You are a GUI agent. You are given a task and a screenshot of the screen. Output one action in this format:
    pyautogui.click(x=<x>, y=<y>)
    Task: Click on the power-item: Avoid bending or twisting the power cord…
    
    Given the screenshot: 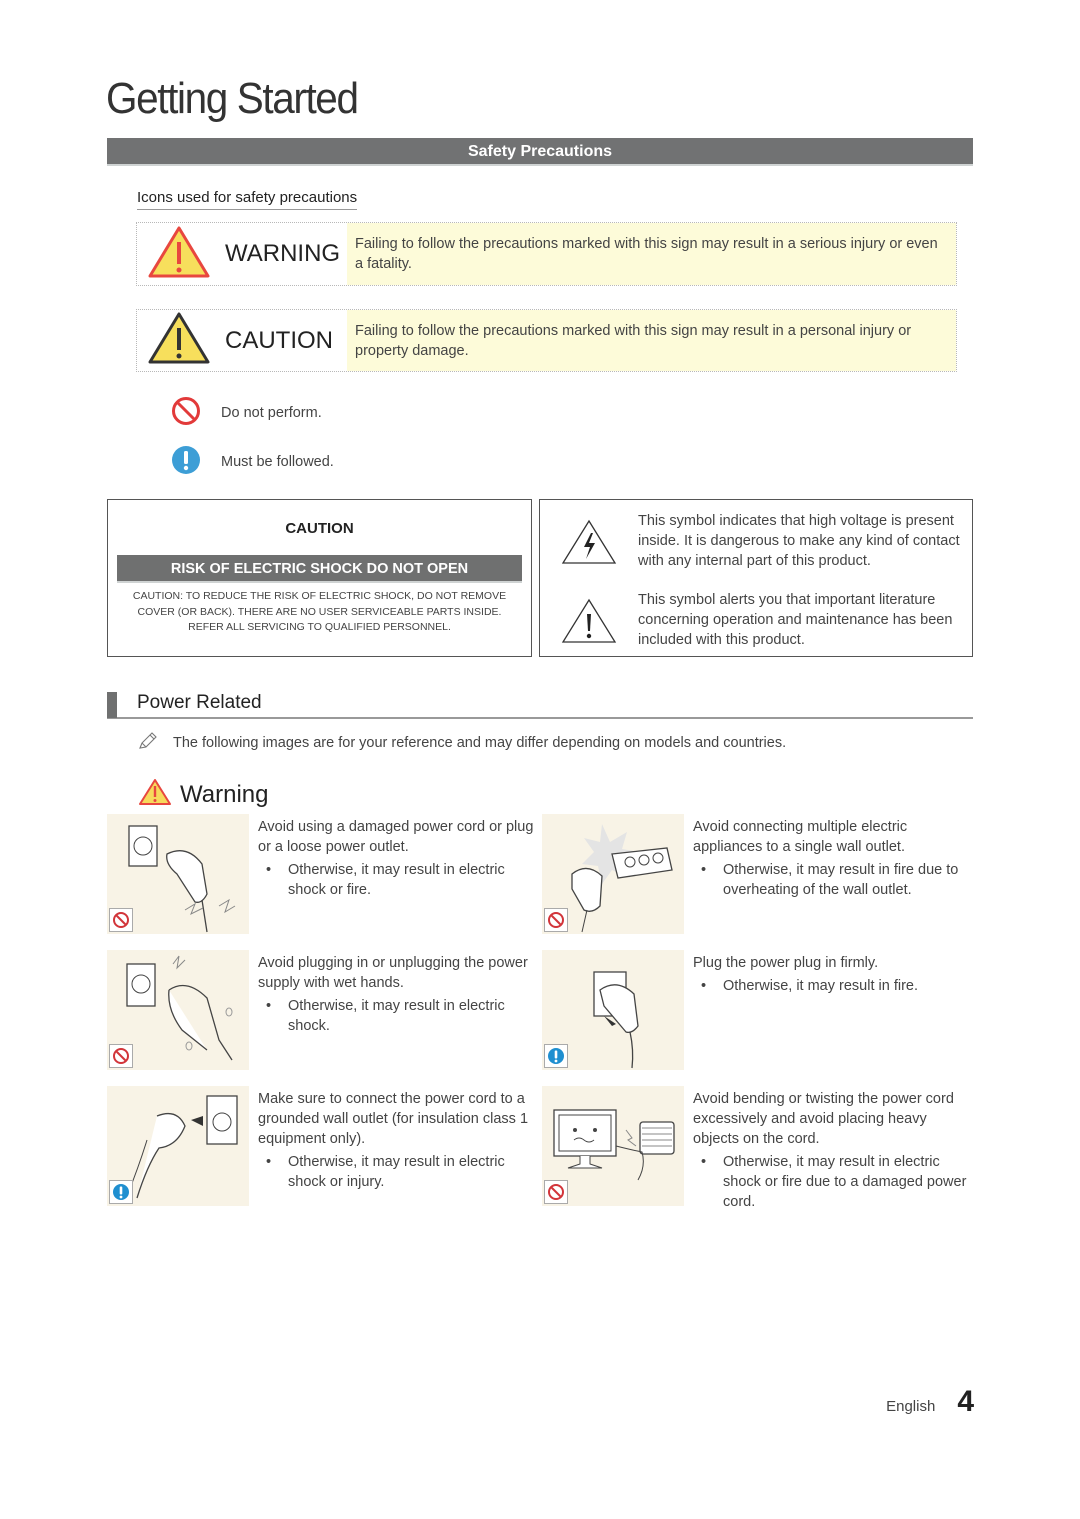 What is the action you would take?
    pyautogui.click(x=757, y=1148)
    